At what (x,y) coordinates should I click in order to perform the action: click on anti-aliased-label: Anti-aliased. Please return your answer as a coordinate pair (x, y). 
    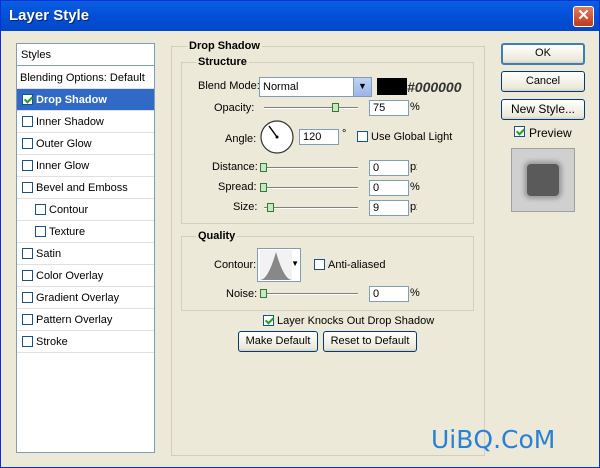
    Looking at the image, I should click on (357, 265).